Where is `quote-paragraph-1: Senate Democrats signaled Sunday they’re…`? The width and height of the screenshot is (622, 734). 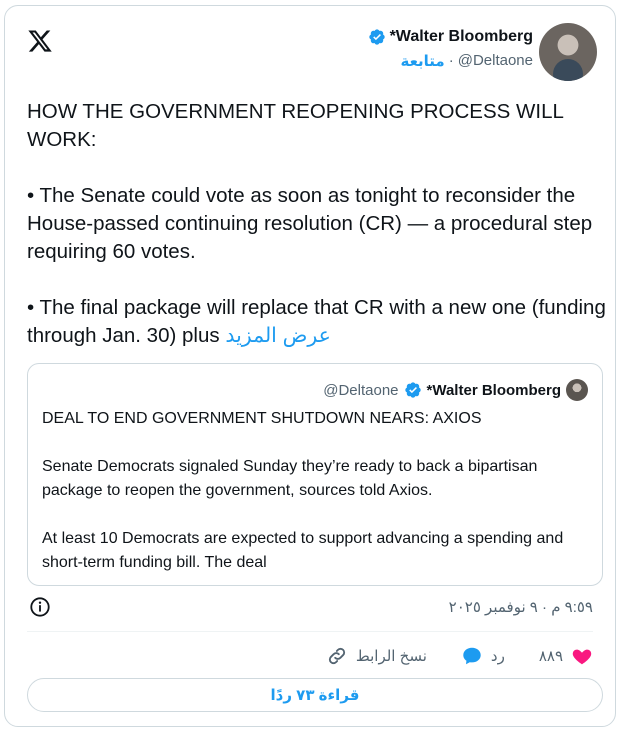 quote-paragraph-1: Senate Democrats signaled Sunday they’re… is located at coordinates (290, 478).